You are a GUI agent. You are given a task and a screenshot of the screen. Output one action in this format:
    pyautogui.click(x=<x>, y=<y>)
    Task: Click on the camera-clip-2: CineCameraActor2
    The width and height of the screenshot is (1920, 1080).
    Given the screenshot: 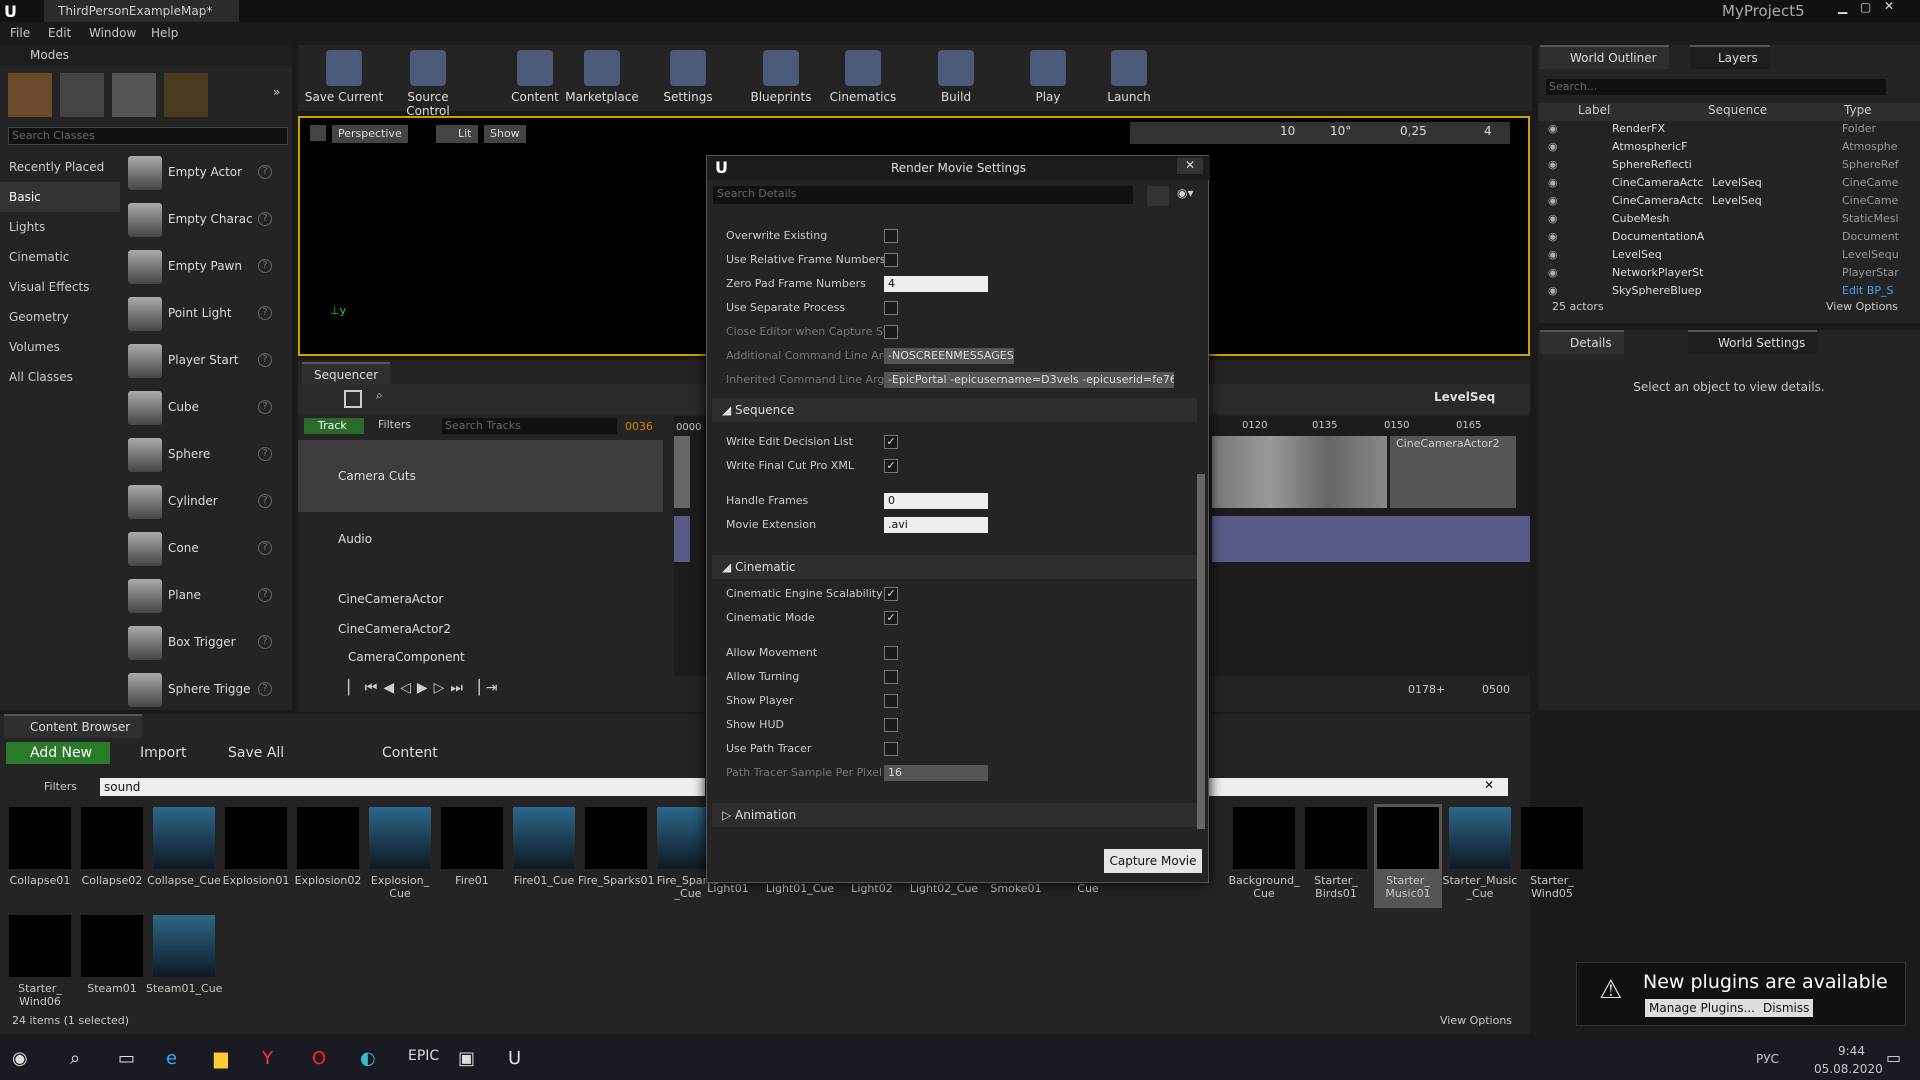 What is the action you would take?
    pyautogui.click(x=1453, y=472)
    